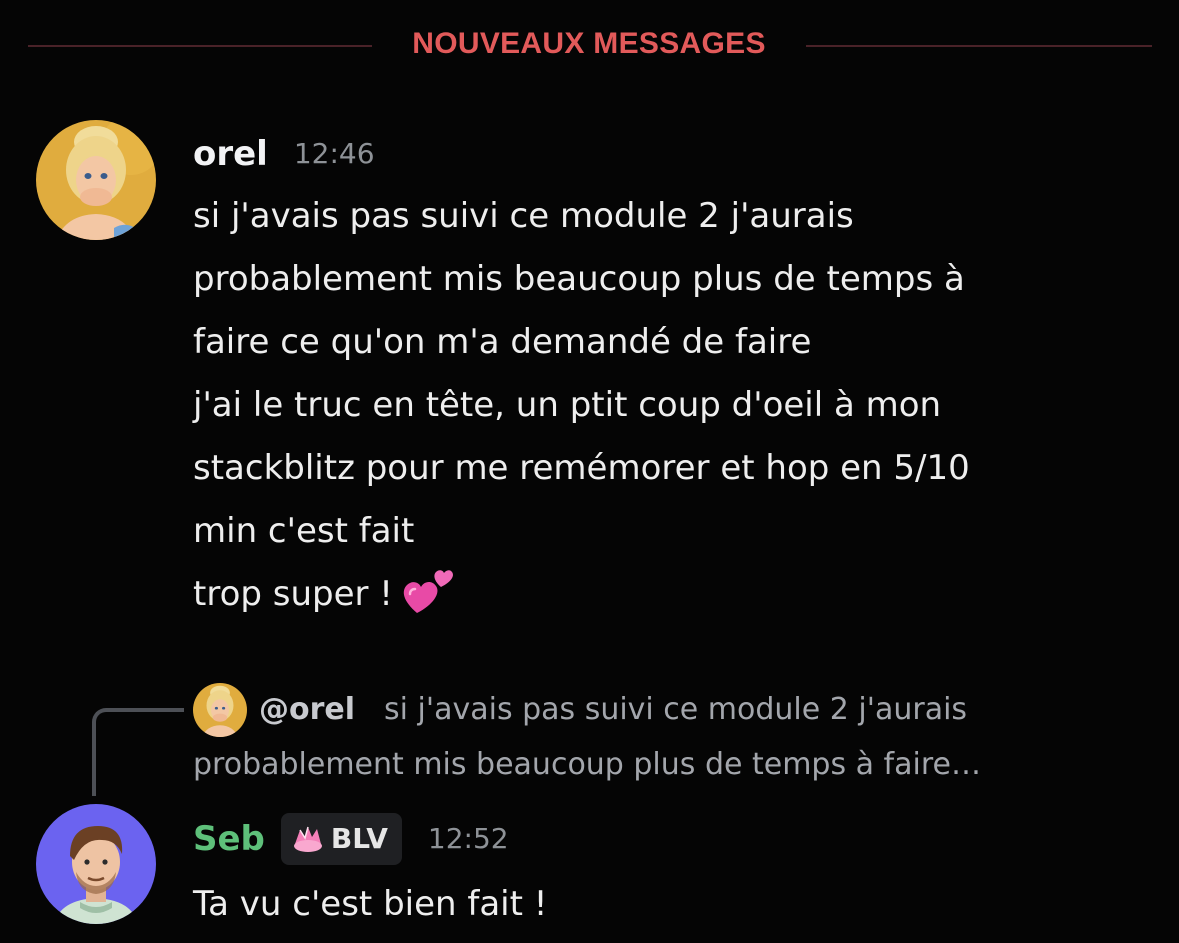 This screenshot has width=1179, height=943. What do you see at coordinates (468, 838) in the screenshot?
I see `timestamp: 12:52` at bounding box center [468, 838].